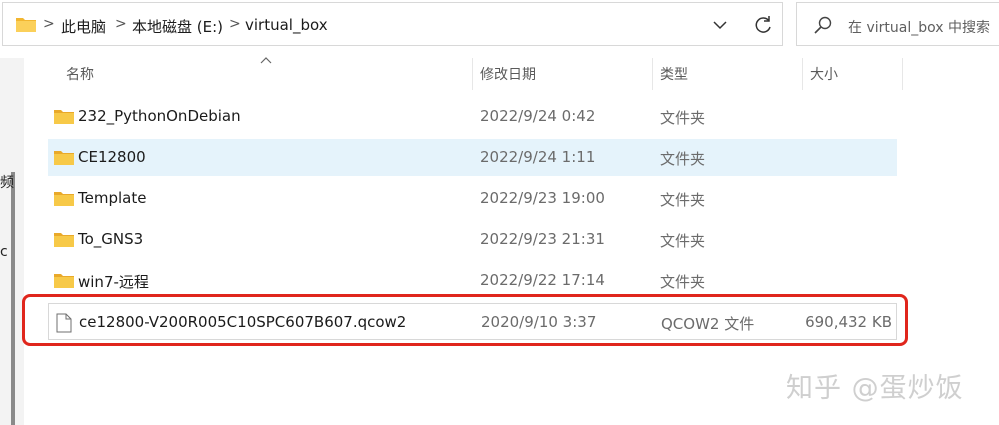 The image size is (999, 425). Describe the element at coordinates (286, 25) in the screenshot. I see `breadcrumb-virtual-box: virtual_box` at that location.